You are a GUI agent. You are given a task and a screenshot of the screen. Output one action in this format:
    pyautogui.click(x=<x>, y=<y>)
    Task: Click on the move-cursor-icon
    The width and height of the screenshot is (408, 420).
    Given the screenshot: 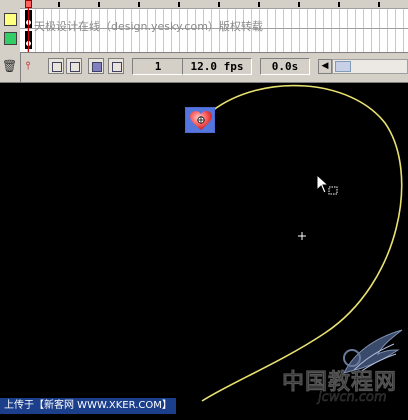 What is the action you would take?
    pyautogui.click(x=327, y=184)
    